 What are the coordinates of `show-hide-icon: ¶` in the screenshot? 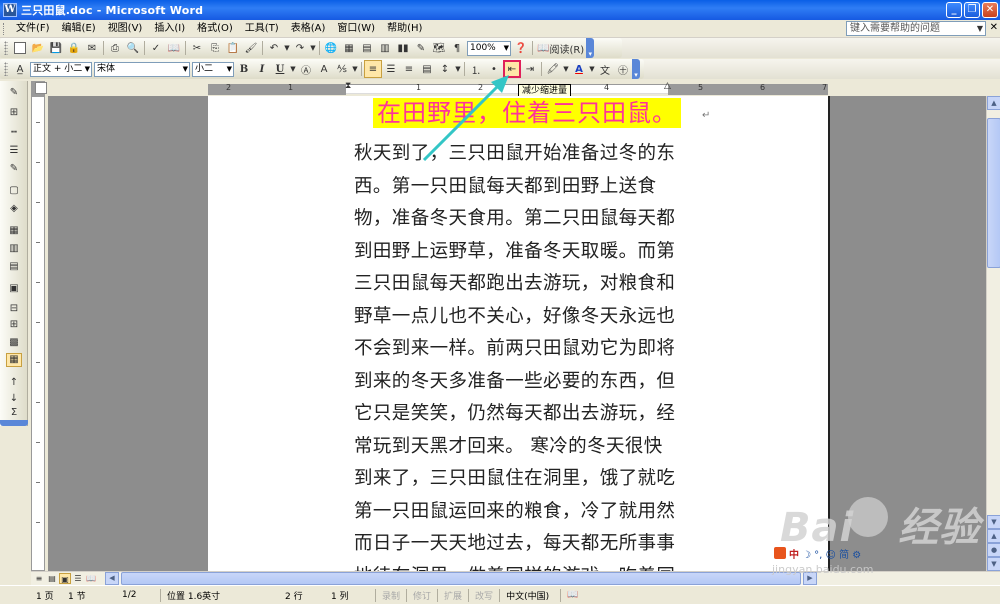 It's located at (457, 48).